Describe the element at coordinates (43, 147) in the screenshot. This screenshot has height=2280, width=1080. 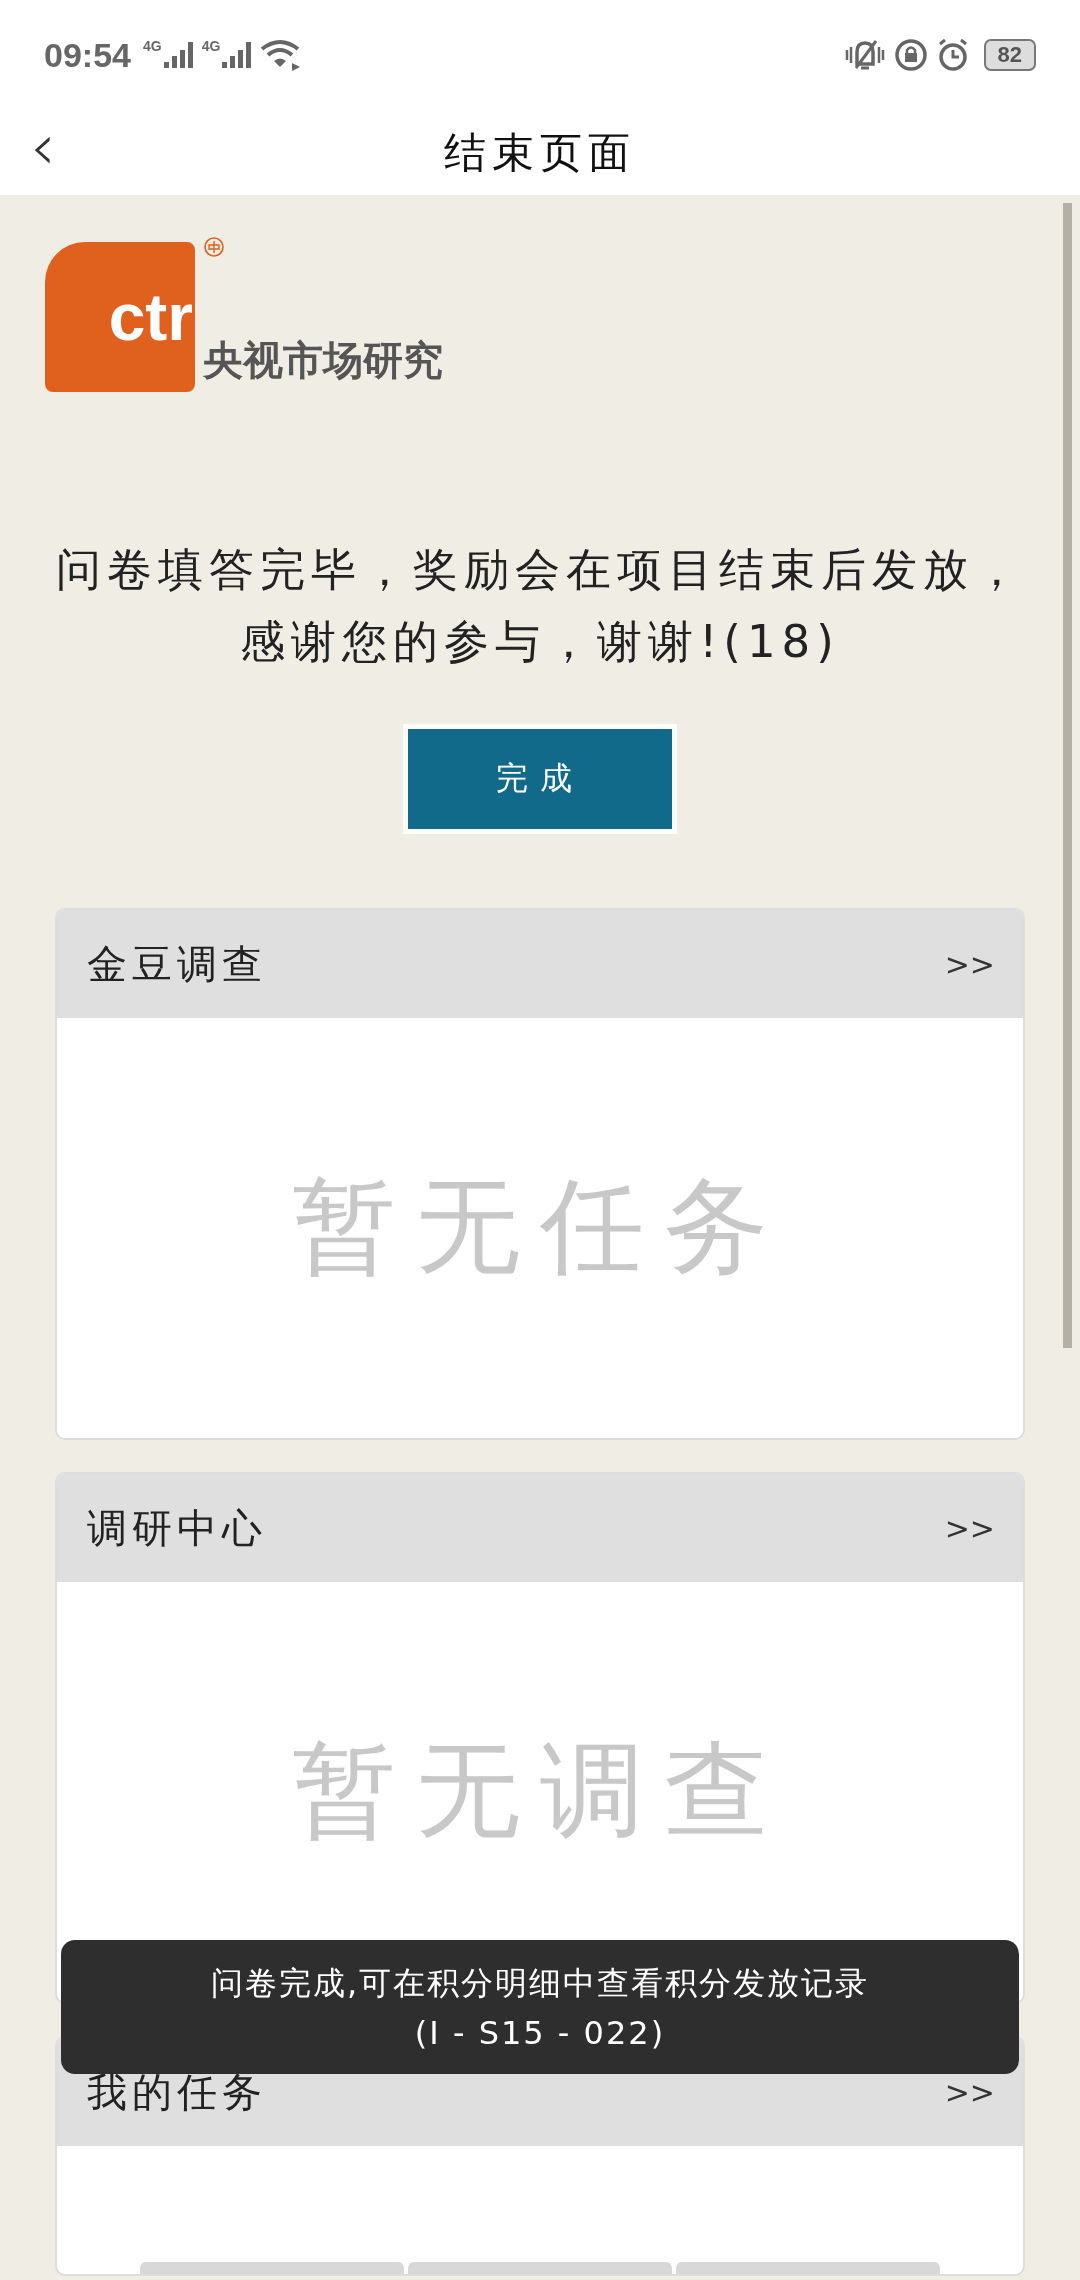
I see `back-button: ‹` at that location.